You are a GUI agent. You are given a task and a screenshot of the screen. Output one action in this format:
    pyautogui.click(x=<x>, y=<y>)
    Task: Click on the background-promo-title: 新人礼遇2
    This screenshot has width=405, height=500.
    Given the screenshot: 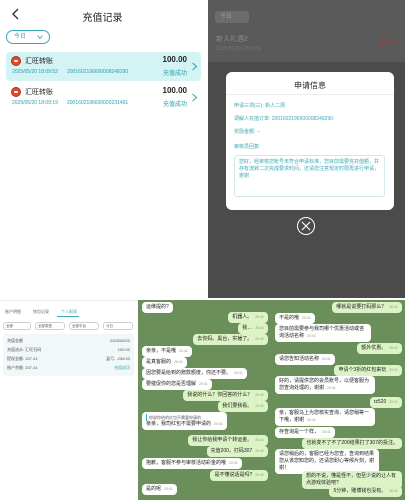 What is the action you would take?
    pyautogui.click(x=232, y=39)
    